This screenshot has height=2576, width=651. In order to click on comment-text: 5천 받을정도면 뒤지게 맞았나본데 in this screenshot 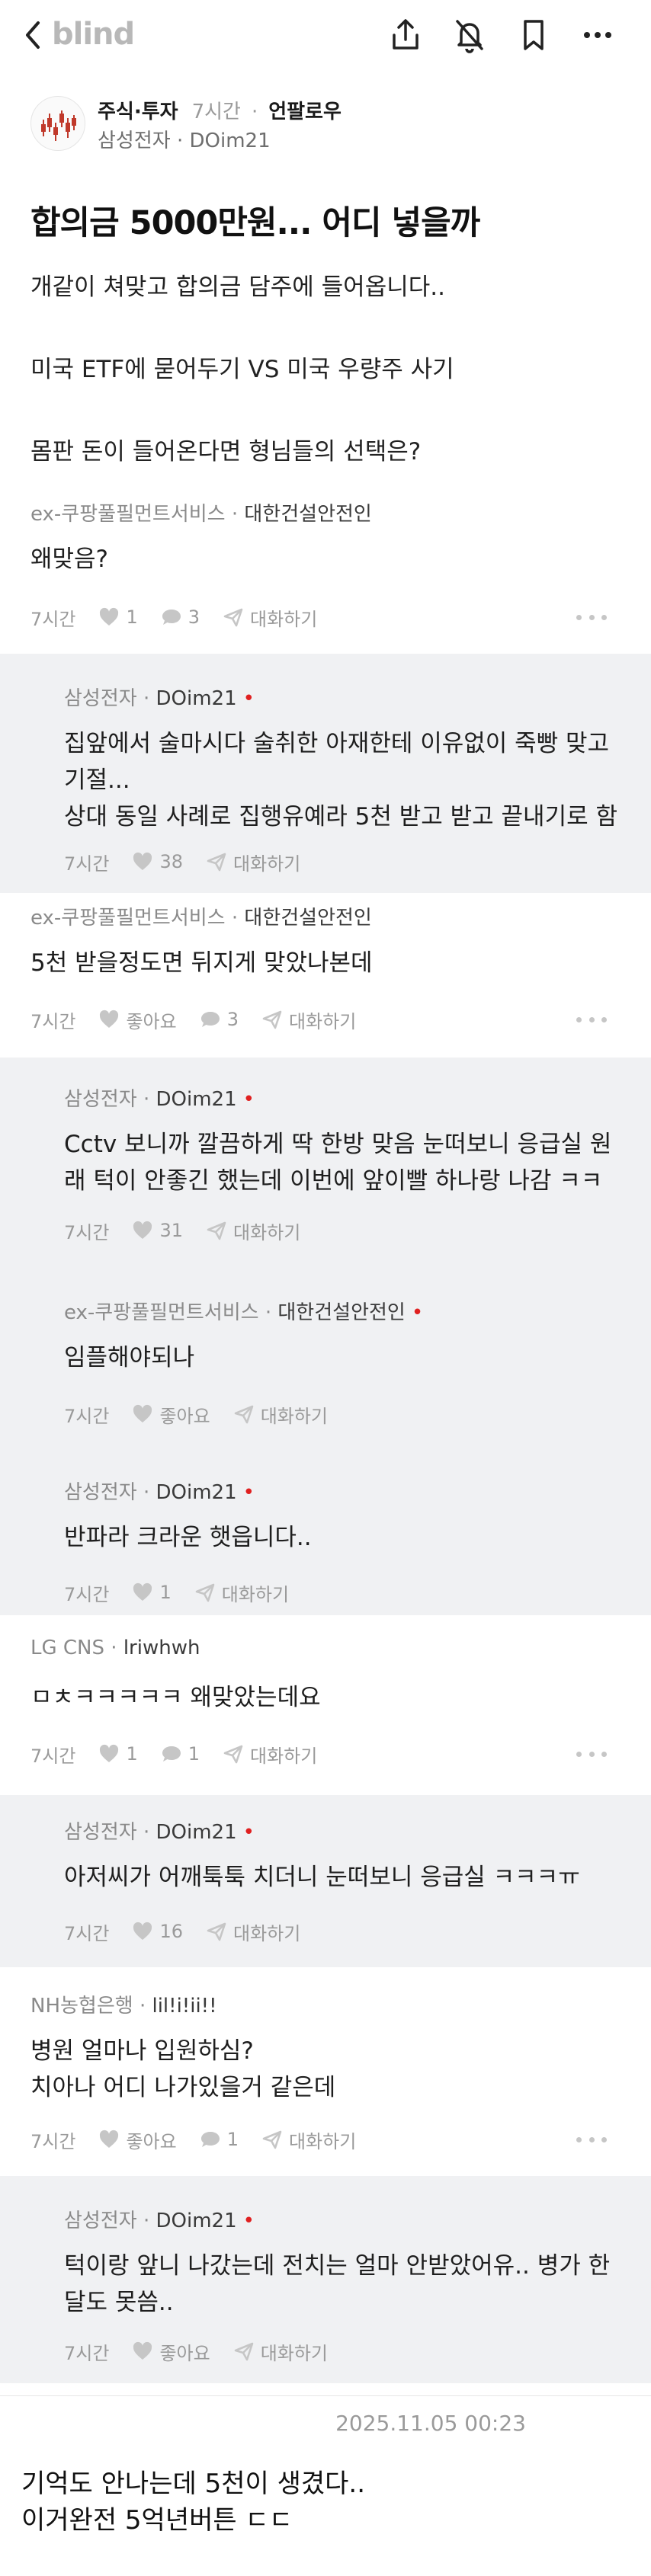, I will do `click(201, 963)`.